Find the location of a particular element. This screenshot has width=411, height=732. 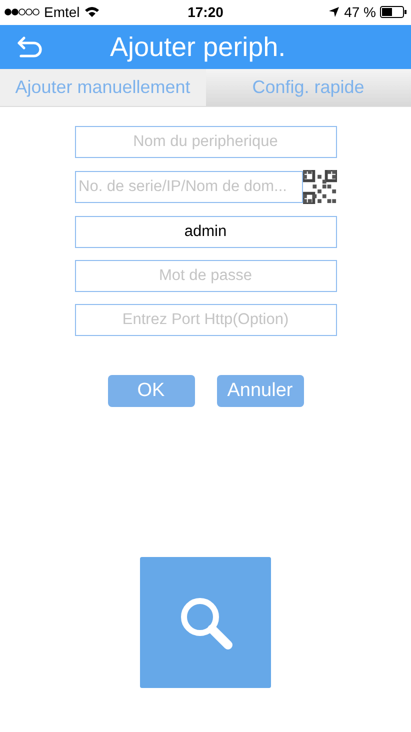

carrier-name: Emtel is located at coordinates (62, 12).